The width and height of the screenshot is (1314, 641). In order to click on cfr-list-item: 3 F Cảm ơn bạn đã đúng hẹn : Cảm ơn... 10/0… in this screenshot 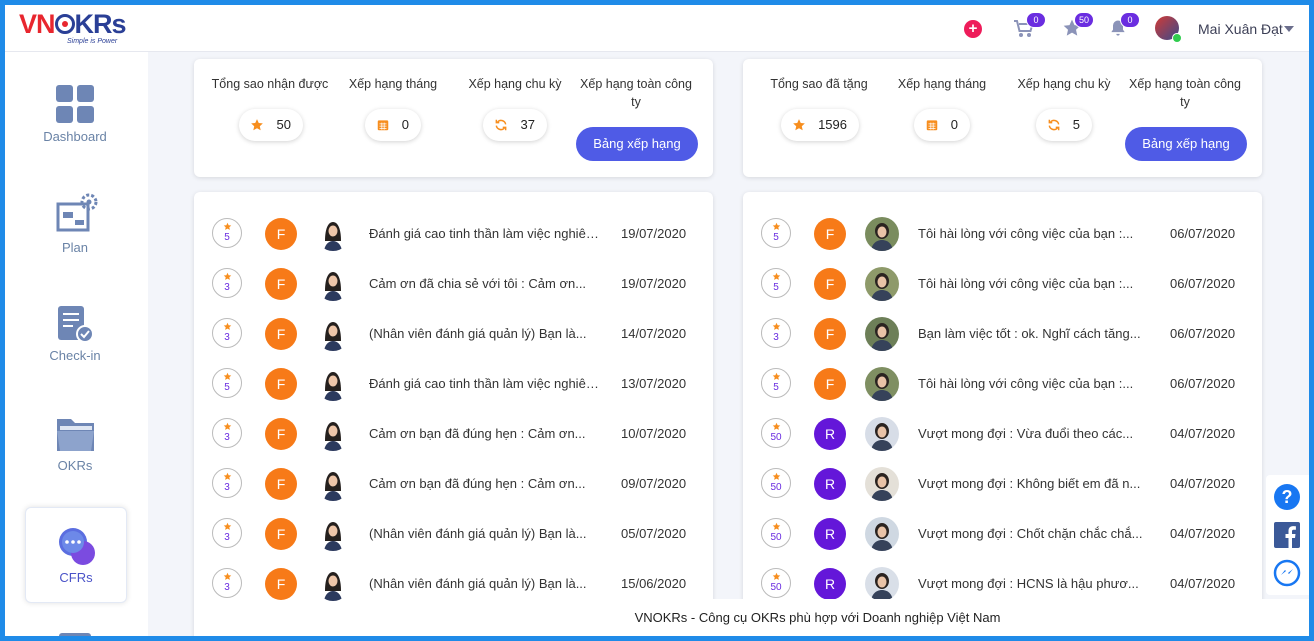, I will do `click(453, 441)`.